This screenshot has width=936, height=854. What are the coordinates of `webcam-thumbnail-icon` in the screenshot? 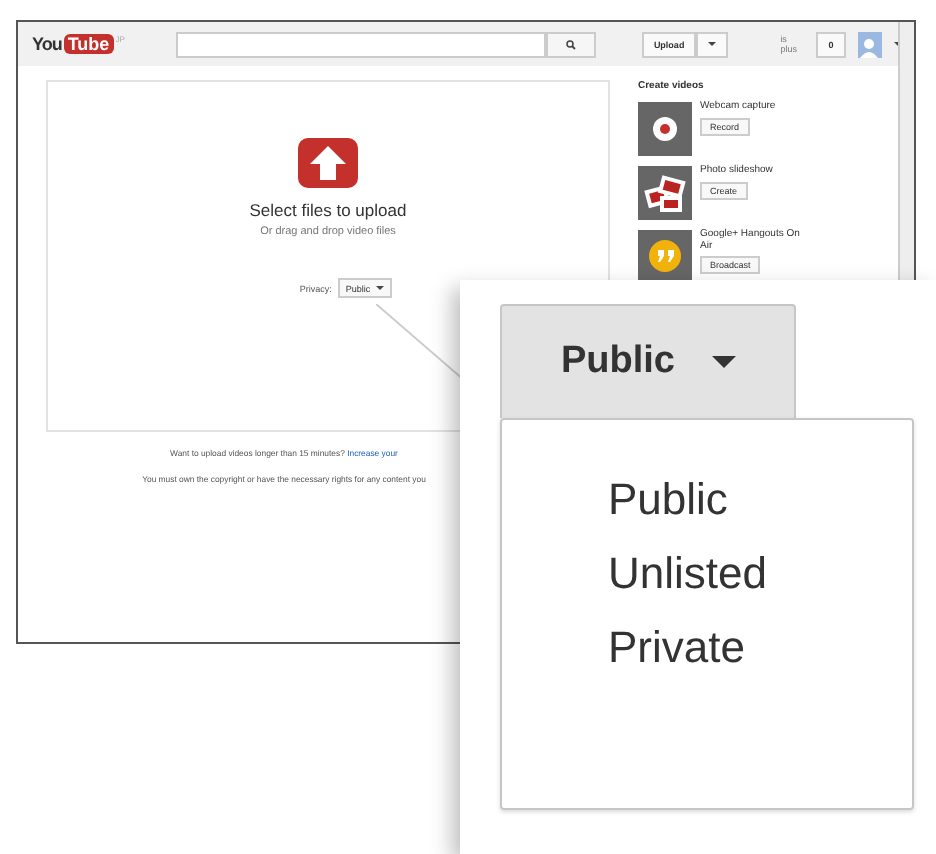 It's located at (665, 129).